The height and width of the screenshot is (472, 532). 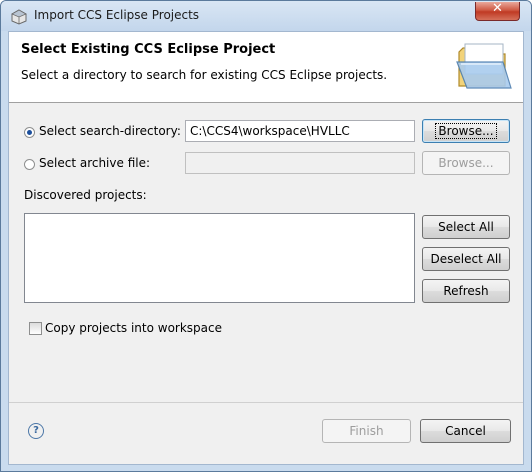 I want to click on finish-button: Finish, so click(x=366, y=431).